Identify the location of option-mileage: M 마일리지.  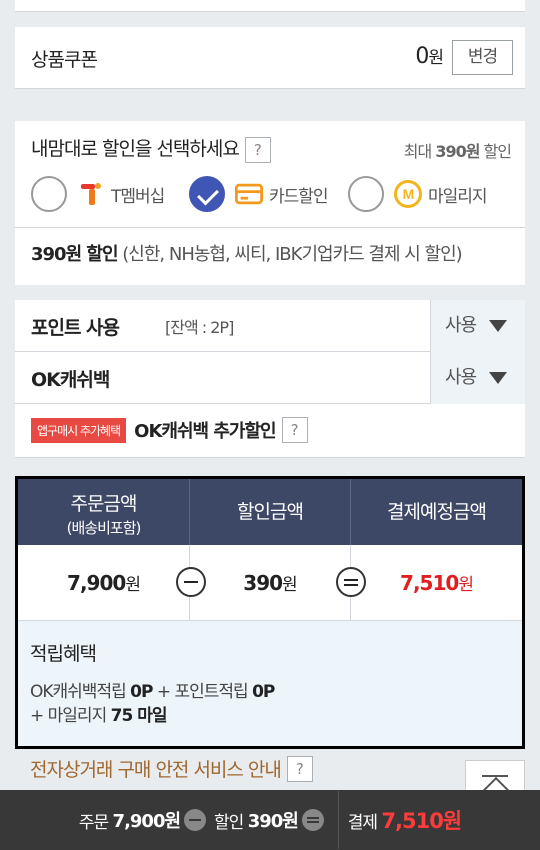
(418, 194).